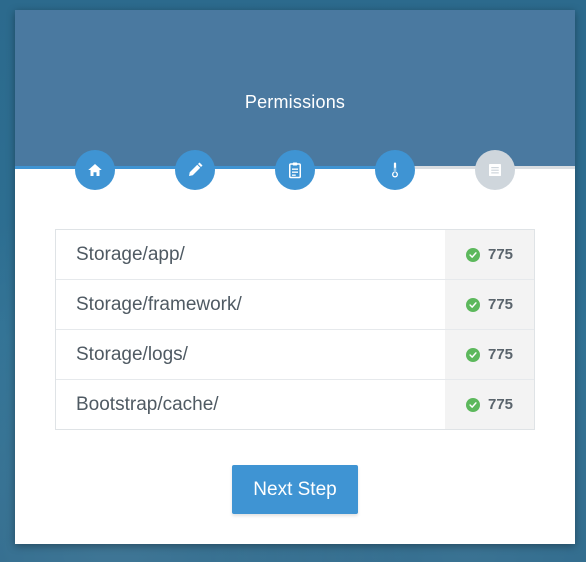 The image size is (586, 562). I want to click on pencil-icon, so click(196, 169).